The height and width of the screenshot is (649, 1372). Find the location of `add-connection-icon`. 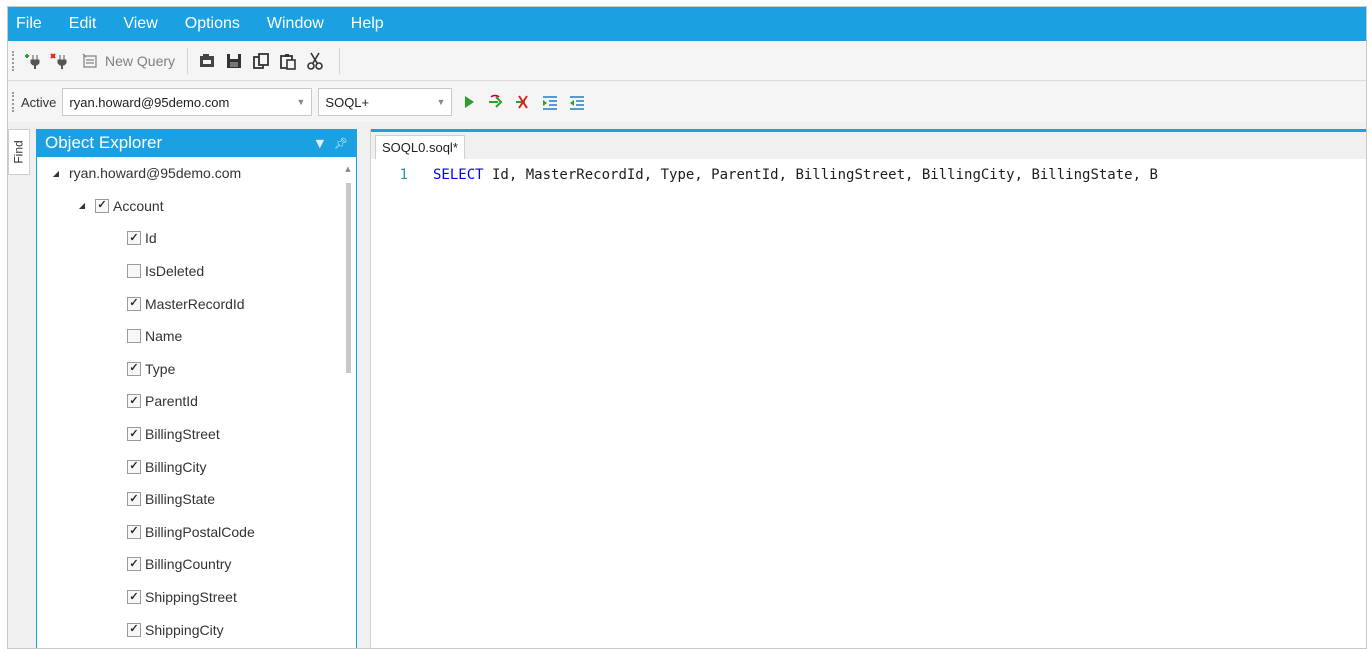

add-connection-icon is located at coordinates (32, 61).